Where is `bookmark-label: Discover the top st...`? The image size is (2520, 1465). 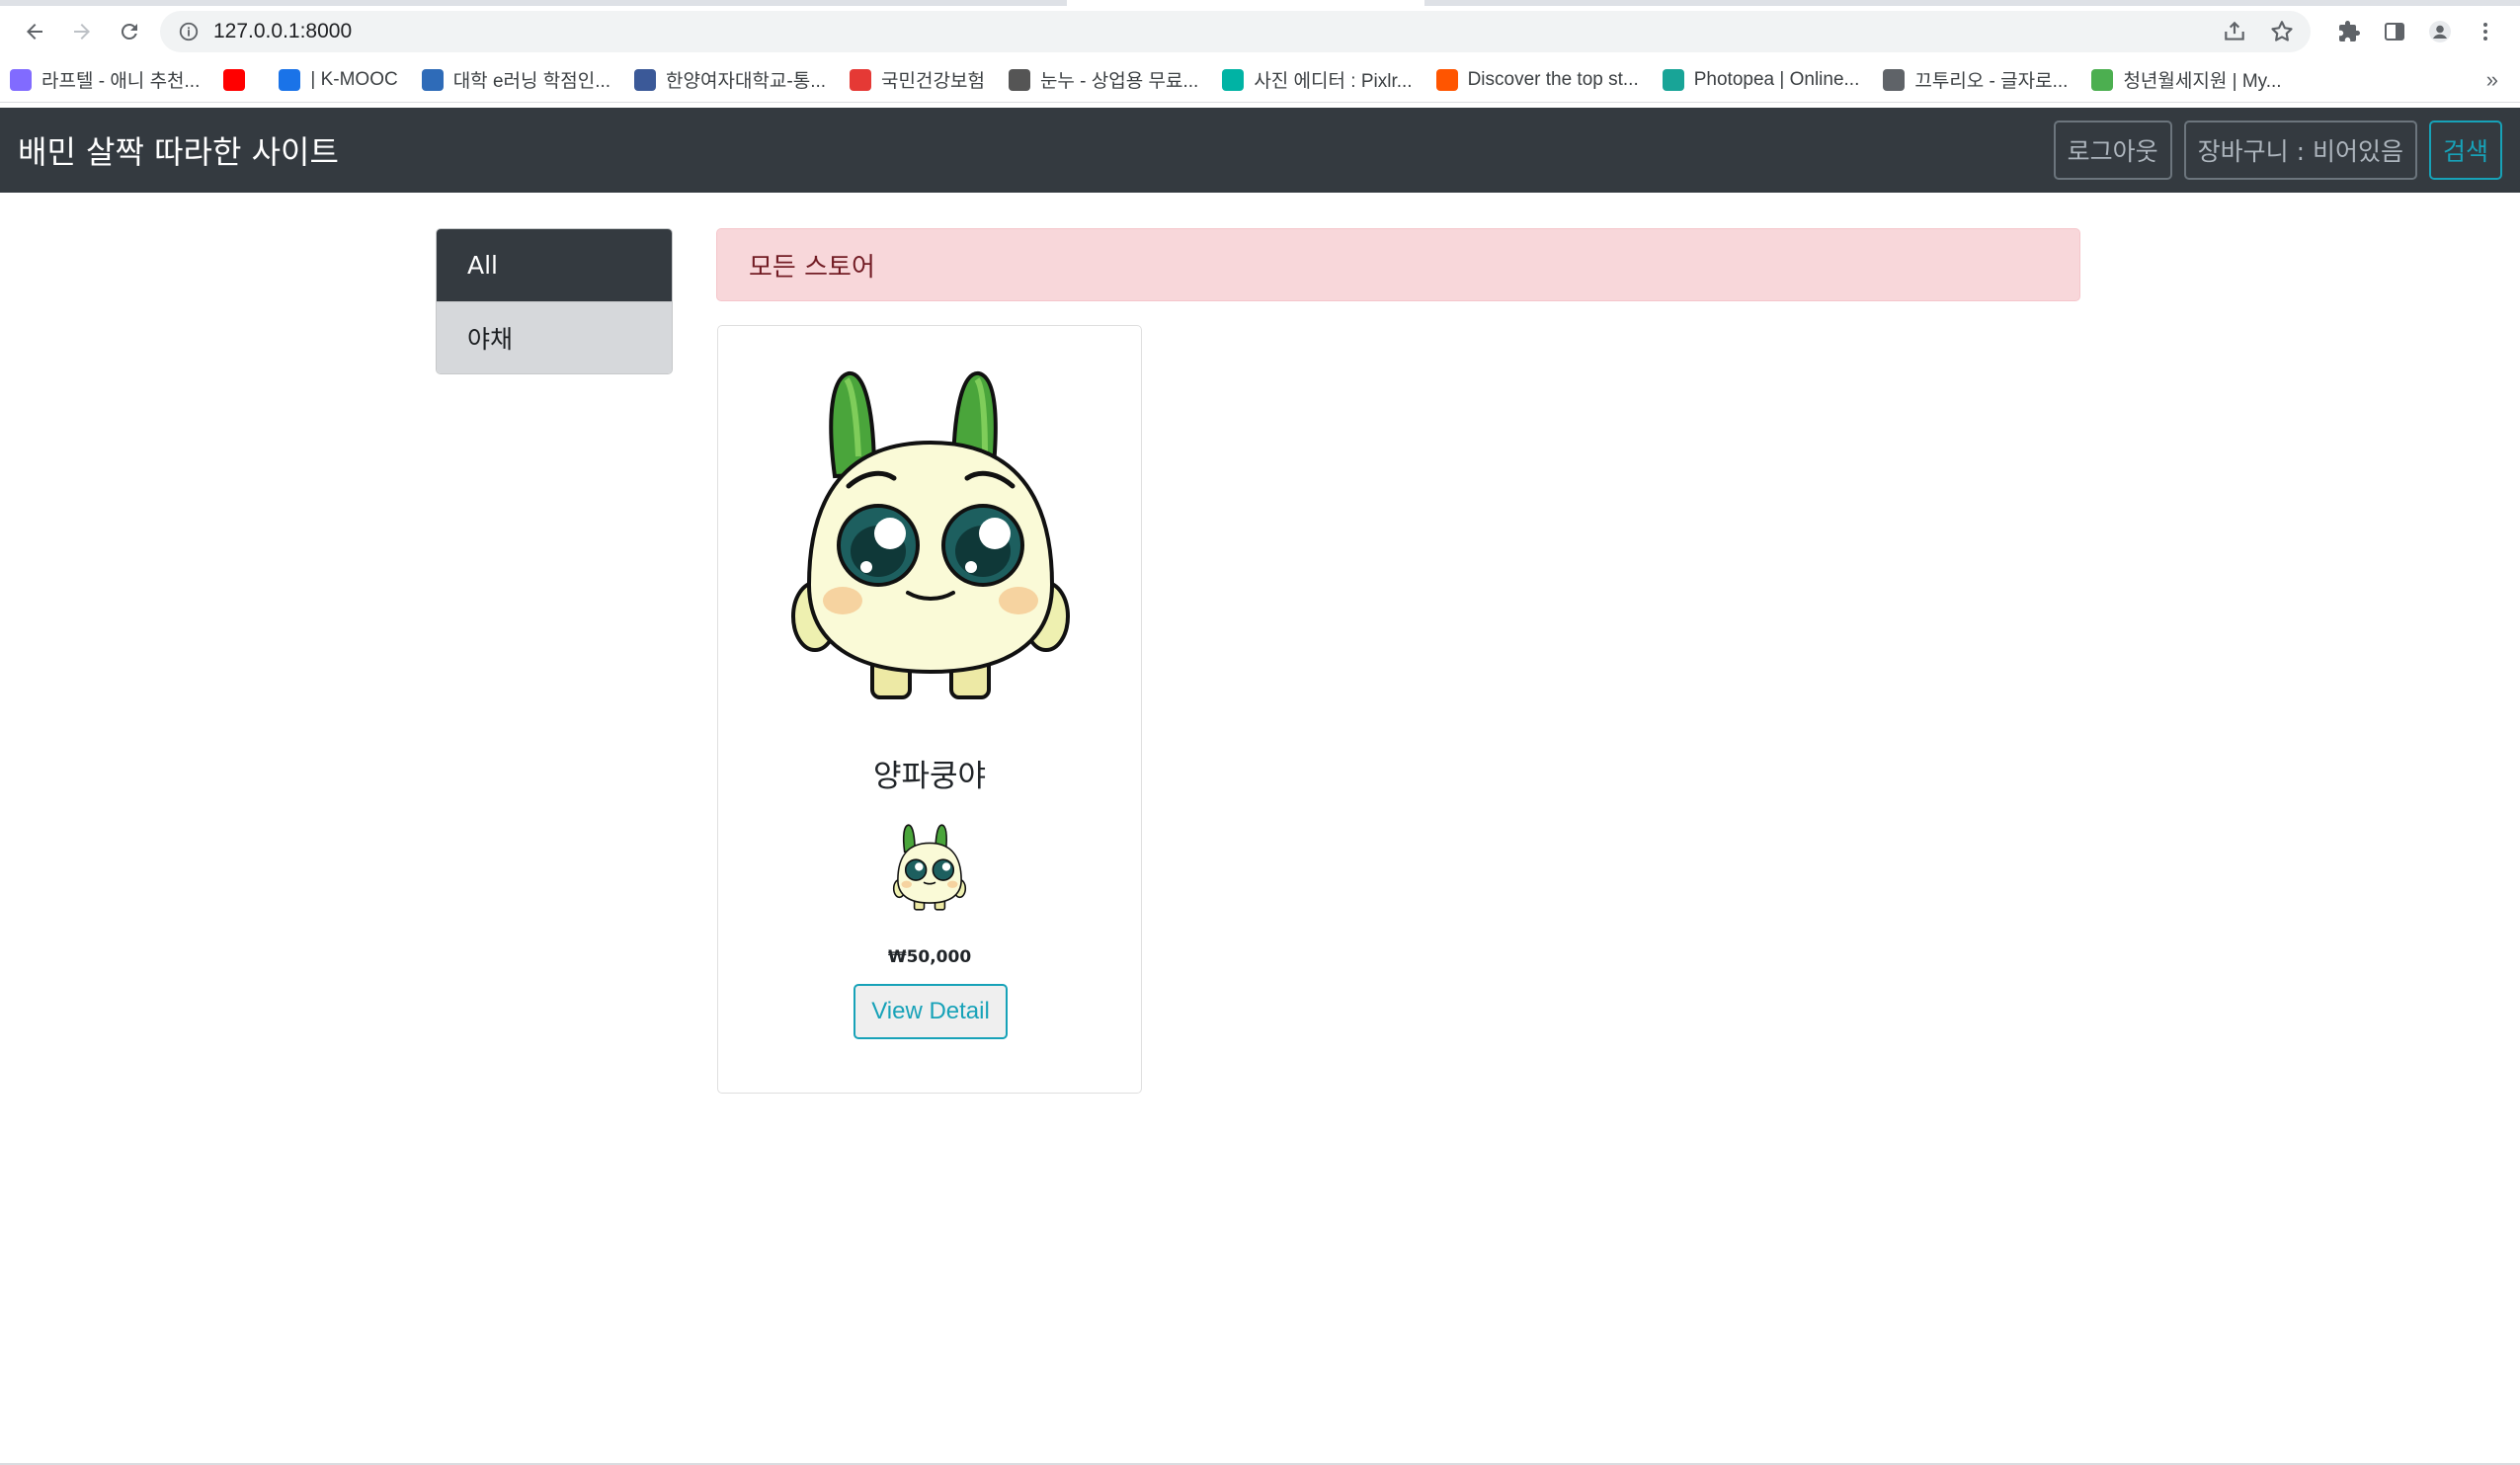
bookmark-label: Discover the top st... is located at coordinates (1553, 79).